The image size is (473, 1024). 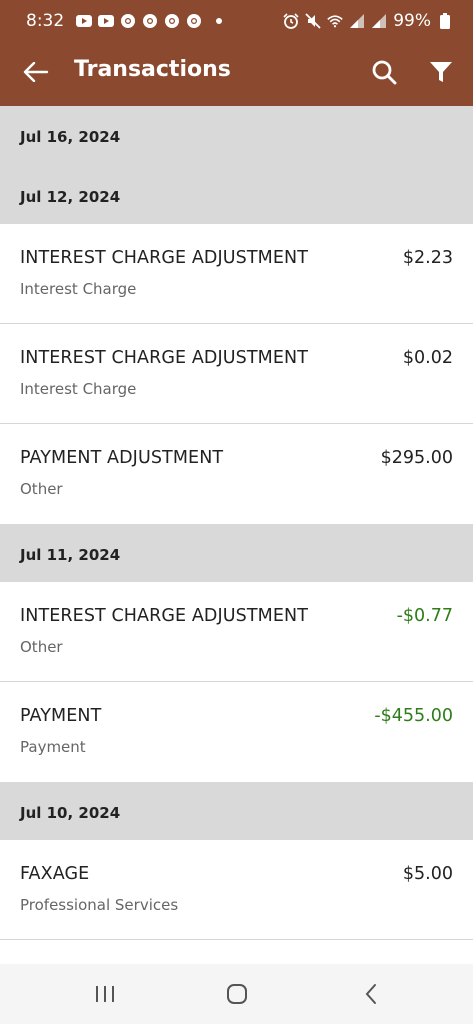 I want to click on transaction-name: PAYMENT, so click(x=61, y=716).